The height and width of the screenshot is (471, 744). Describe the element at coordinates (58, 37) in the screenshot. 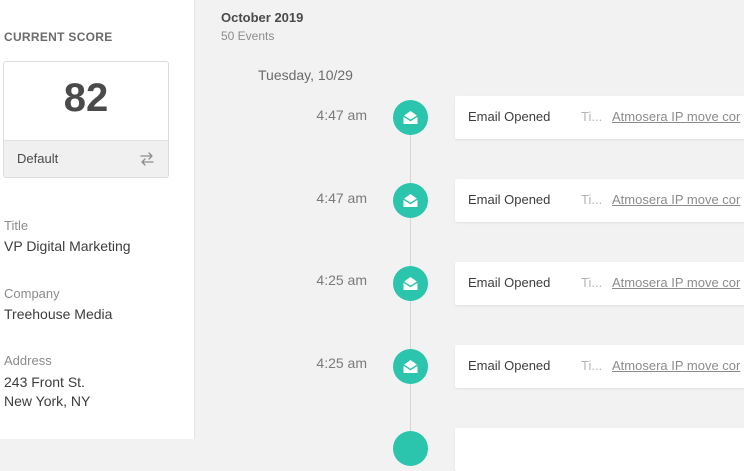

I see `current-score-heading: CURRENT SCORE` at that location.